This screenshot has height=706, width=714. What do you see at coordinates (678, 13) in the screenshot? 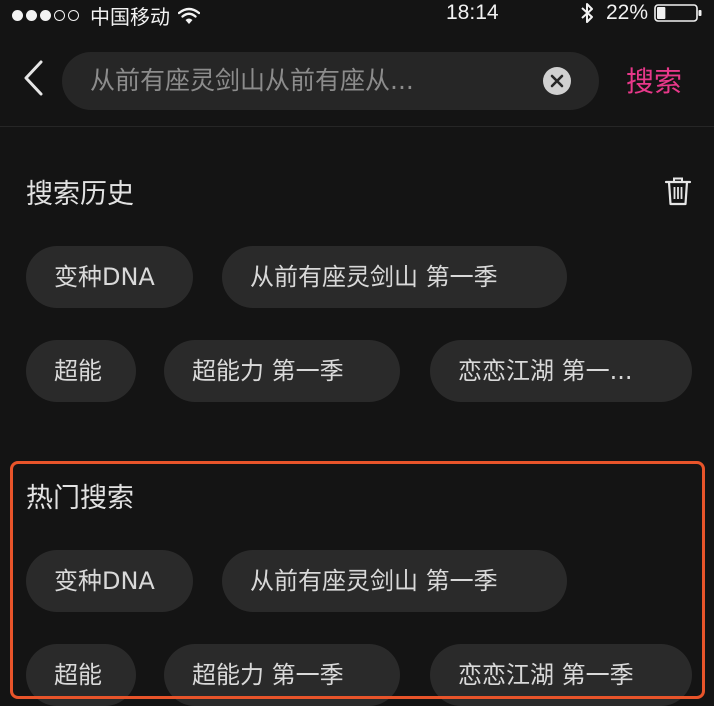
I see `battery-icon` at bounding box center [678, 13].